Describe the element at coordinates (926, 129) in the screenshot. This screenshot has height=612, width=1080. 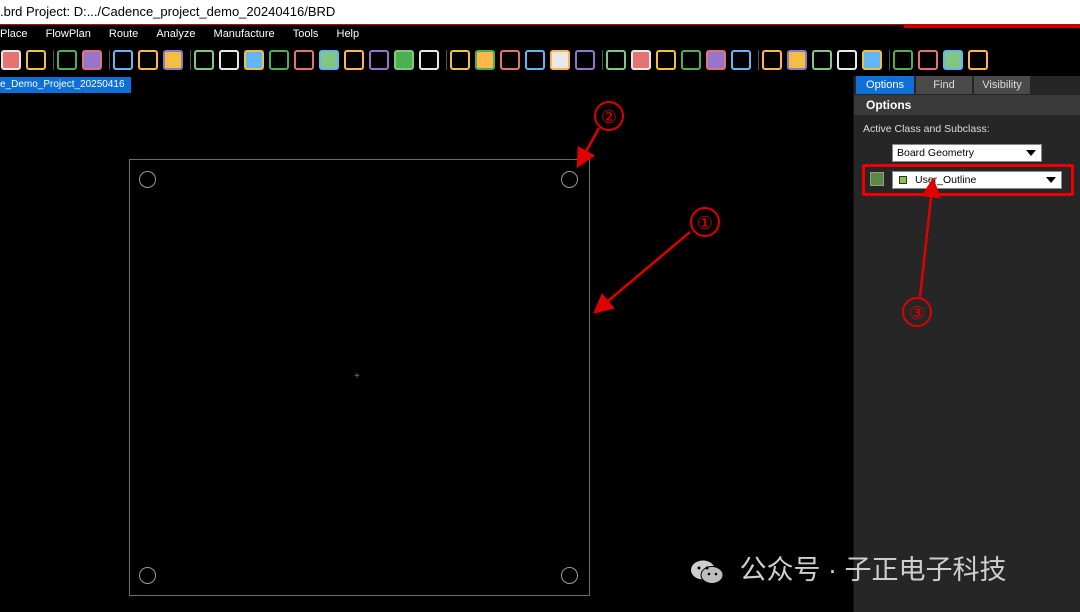
I see `active-class-label: Active Class and Subclass:` at that location.